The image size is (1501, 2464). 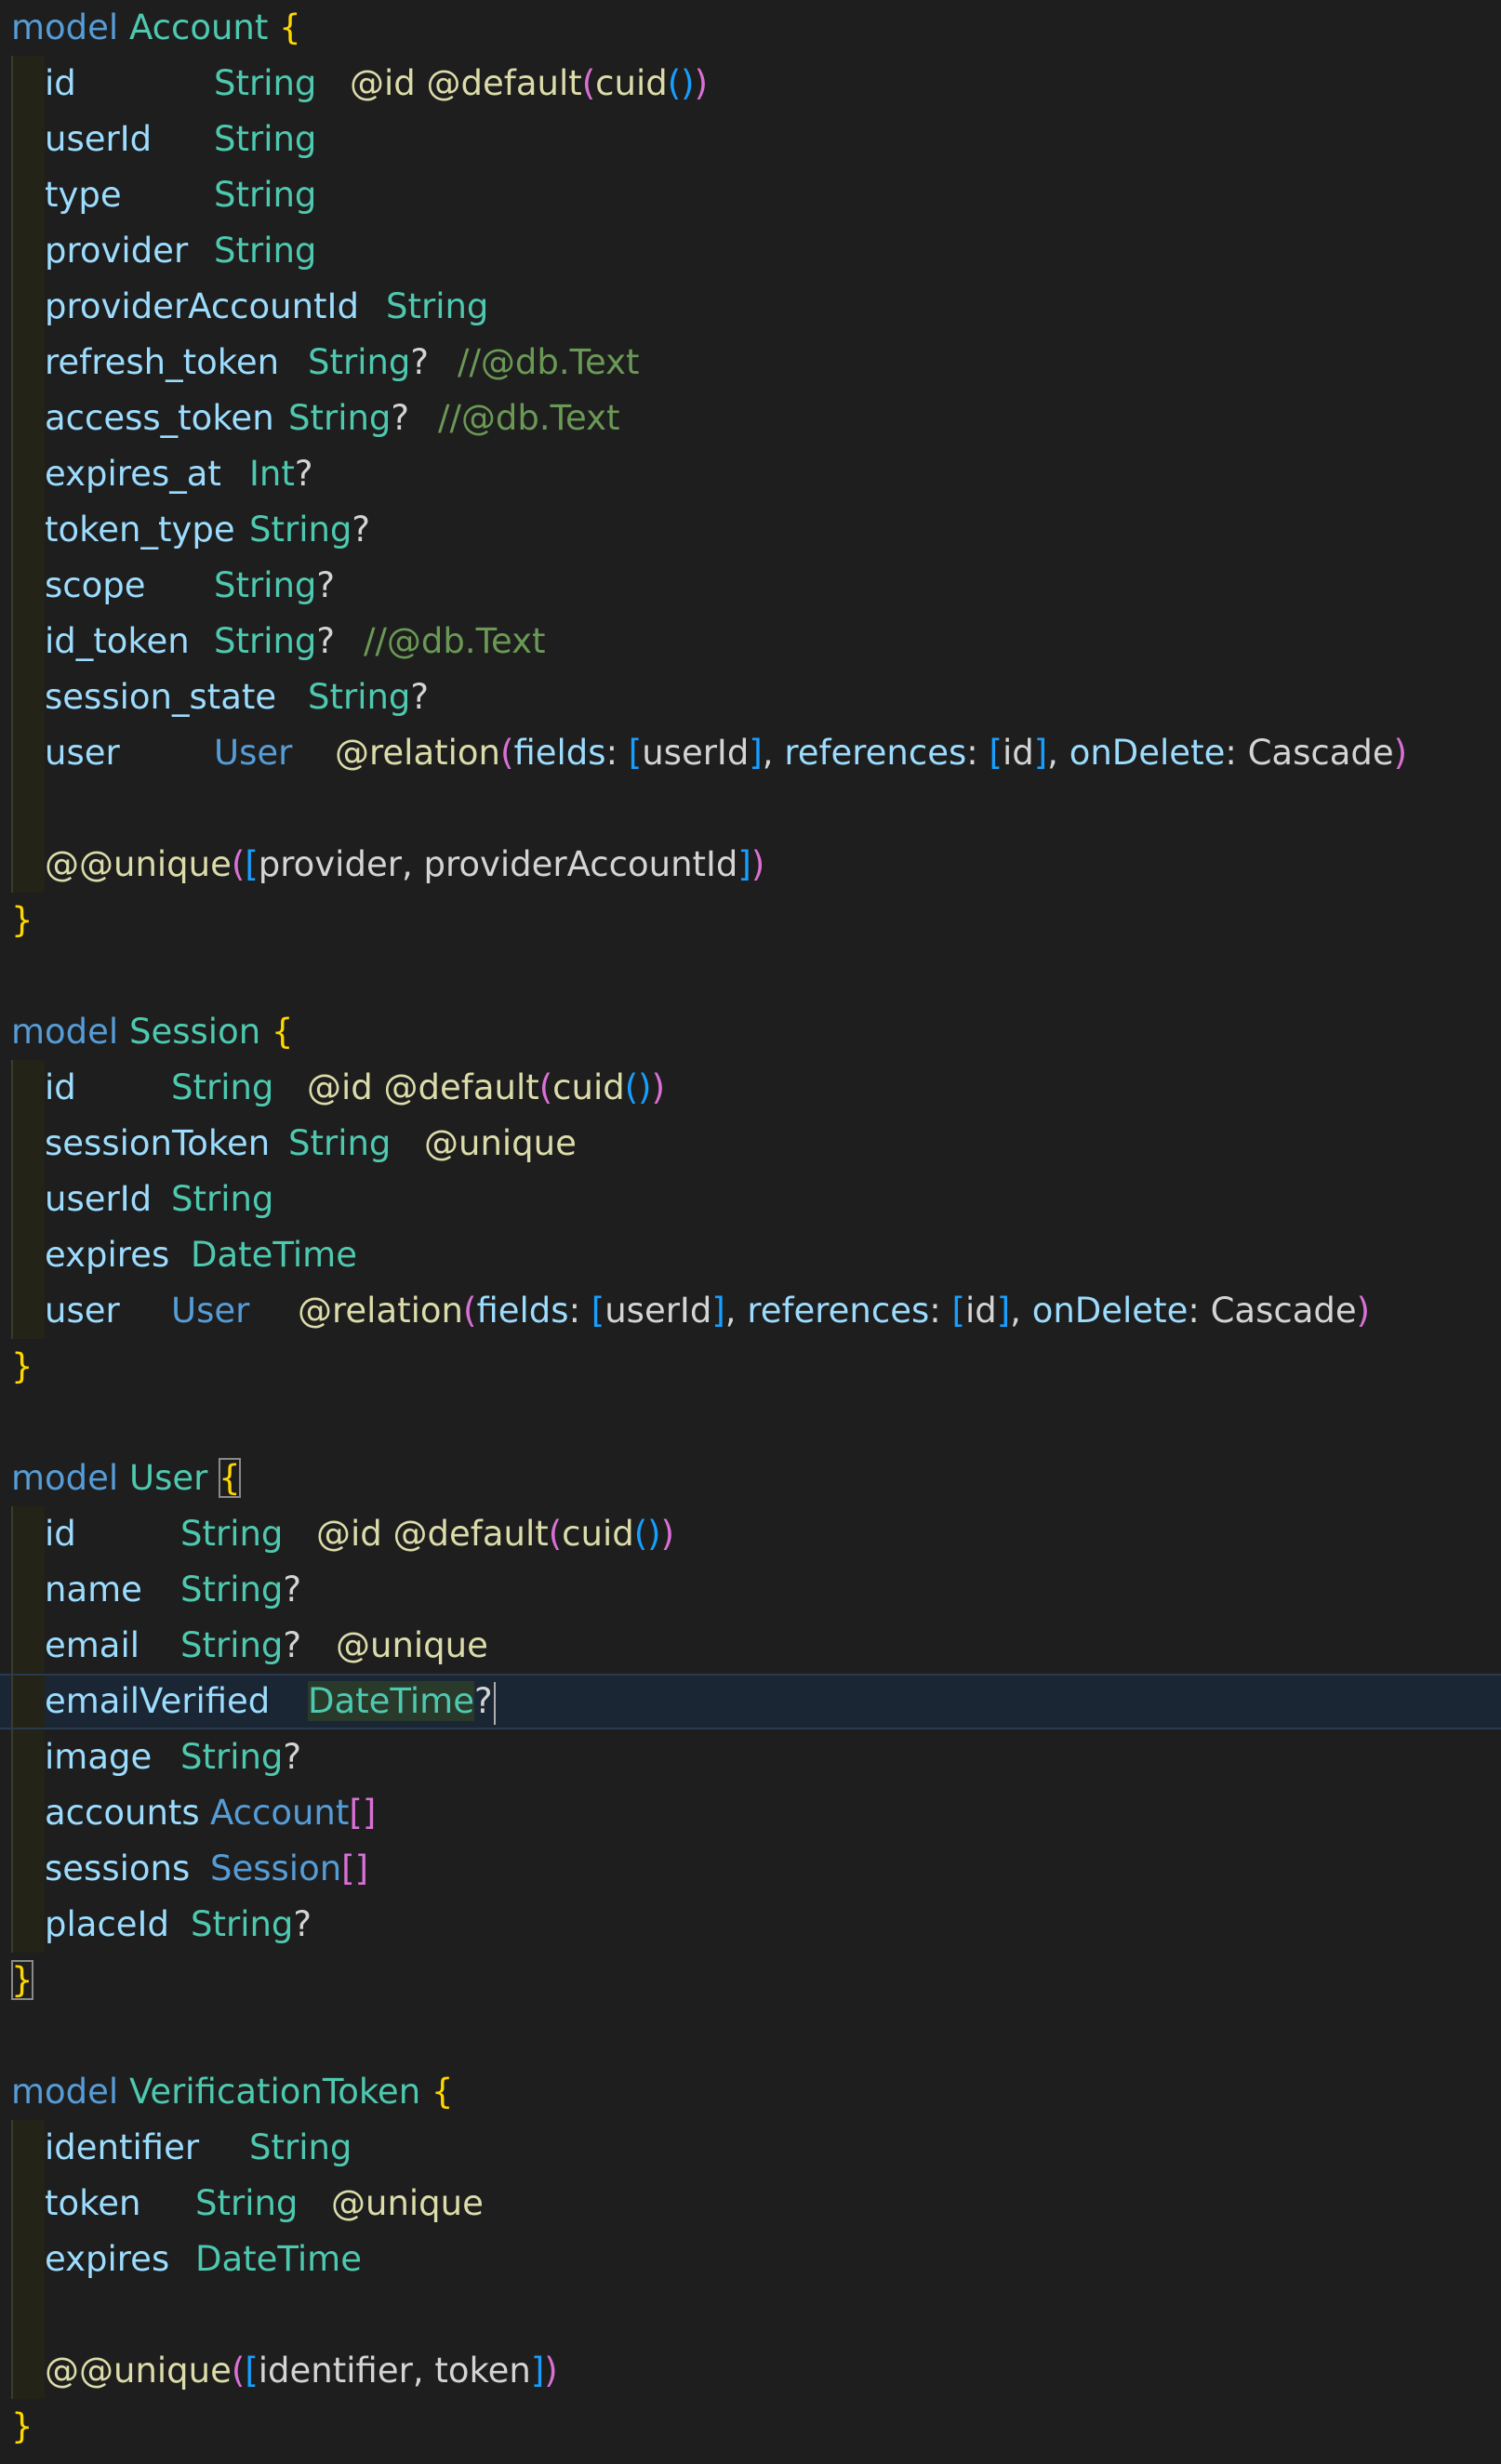 What do you see at coordinates (417, 753) in the screenshot?
I see `attribute: @relation` at bounding box center [417, 753].